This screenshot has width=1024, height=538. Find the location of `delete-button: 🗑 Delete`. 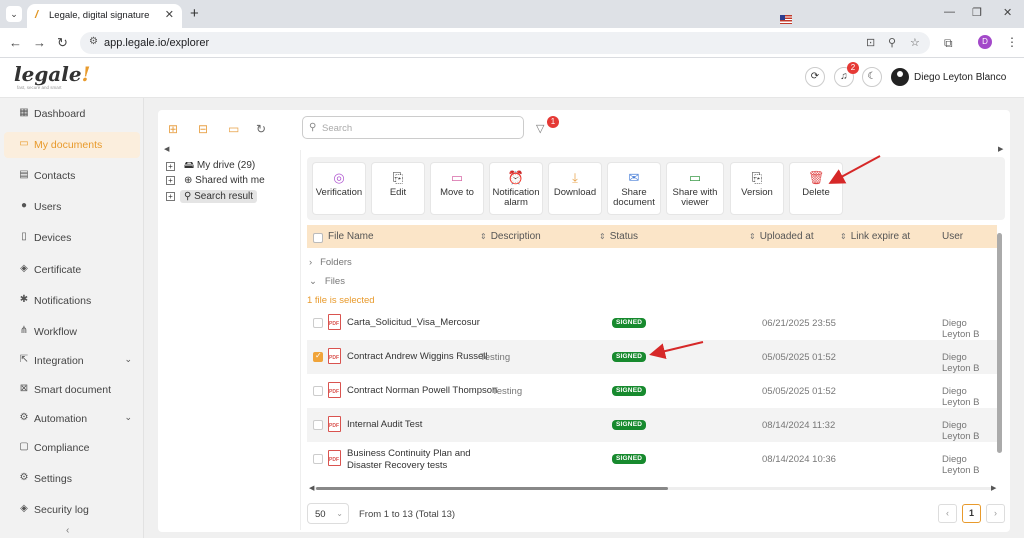

delete-button: 🗑 Delete is located at coordinates (816, 188).